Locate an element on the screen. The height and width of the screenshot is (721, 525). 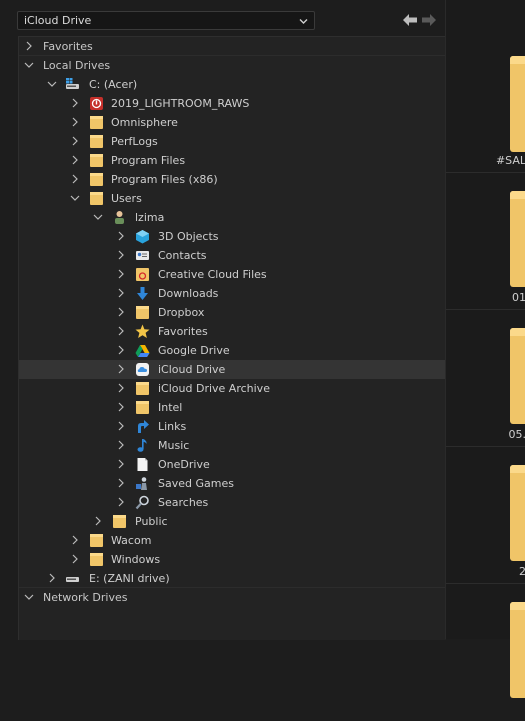
preview-tile: #SAL is located at coordinates (485, 104).